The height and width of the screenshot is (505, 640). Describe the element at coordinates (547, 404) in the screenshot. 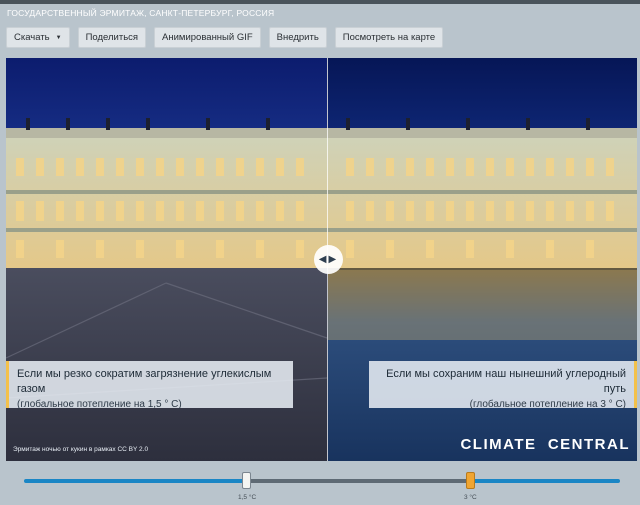

I see `caption-right-sub: (глобальное потепление на 3 ° C)` at that location.